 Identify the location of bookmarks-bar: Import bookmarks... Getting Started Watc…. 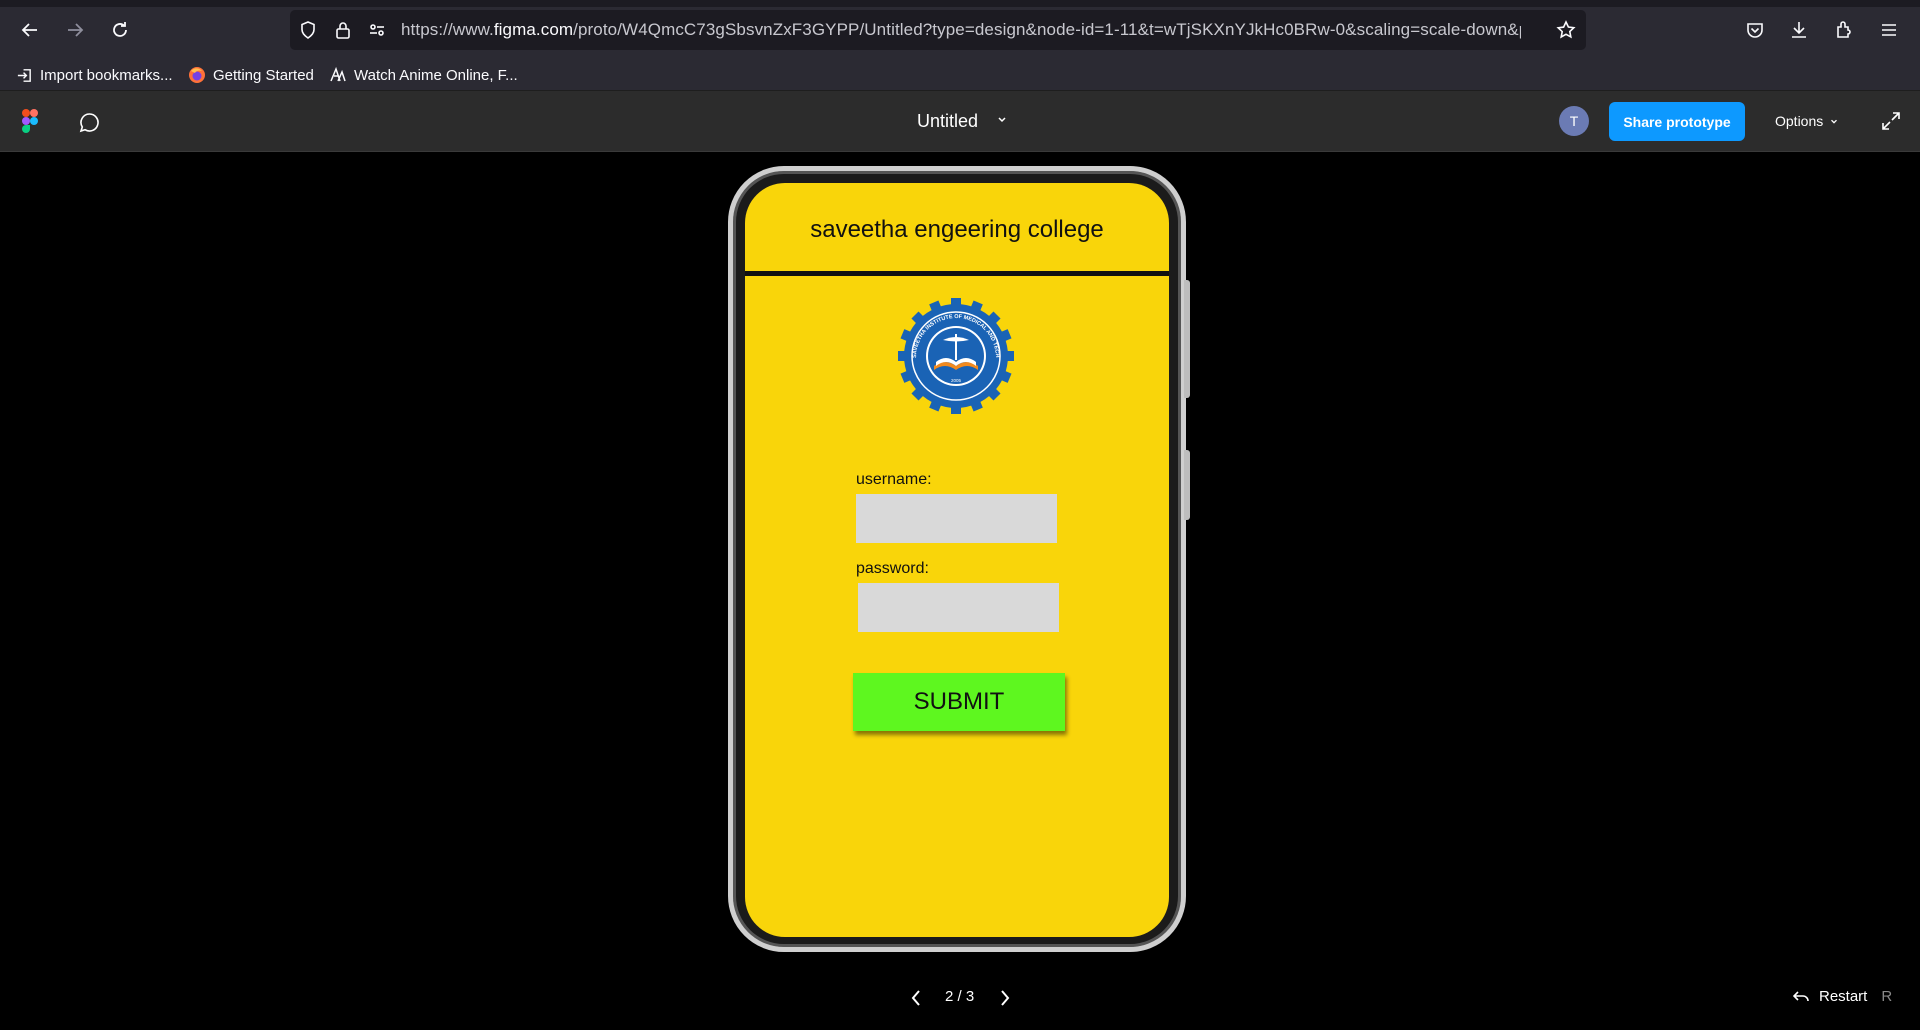
(960, 75).